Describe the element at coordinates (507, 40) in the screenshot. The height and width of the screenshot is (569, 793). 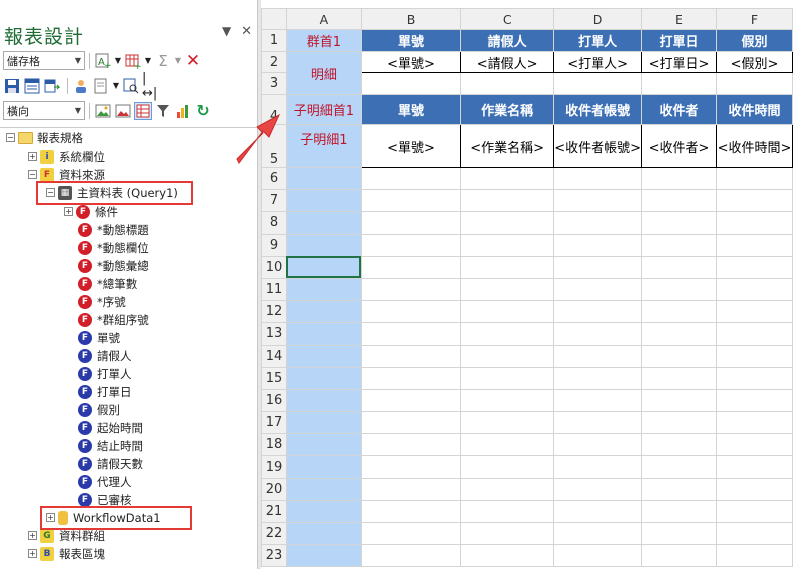
I see `header-cell: 請假人` at that location.